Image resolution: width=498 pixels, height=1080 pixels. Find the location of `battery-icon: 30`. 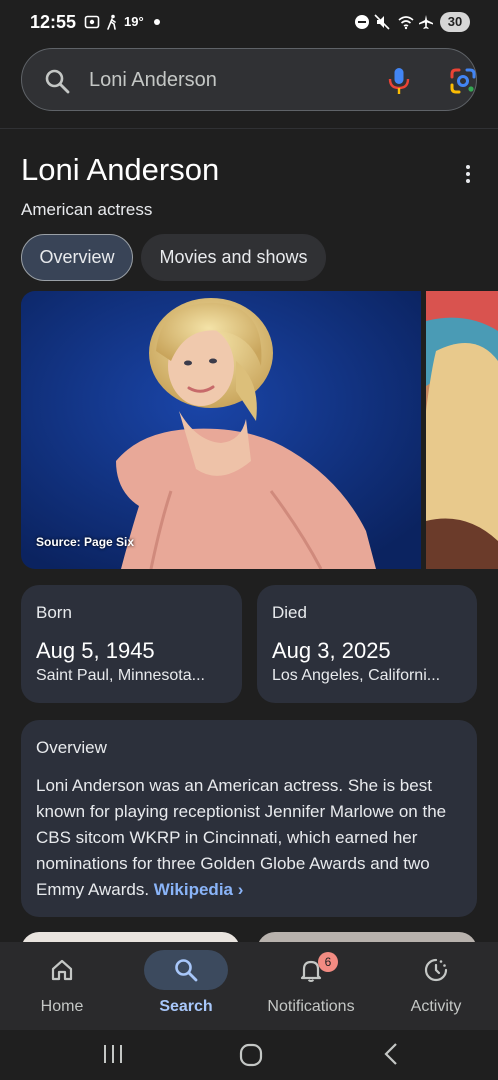

battery-icon: 30 is located at coordinates (455, 22).